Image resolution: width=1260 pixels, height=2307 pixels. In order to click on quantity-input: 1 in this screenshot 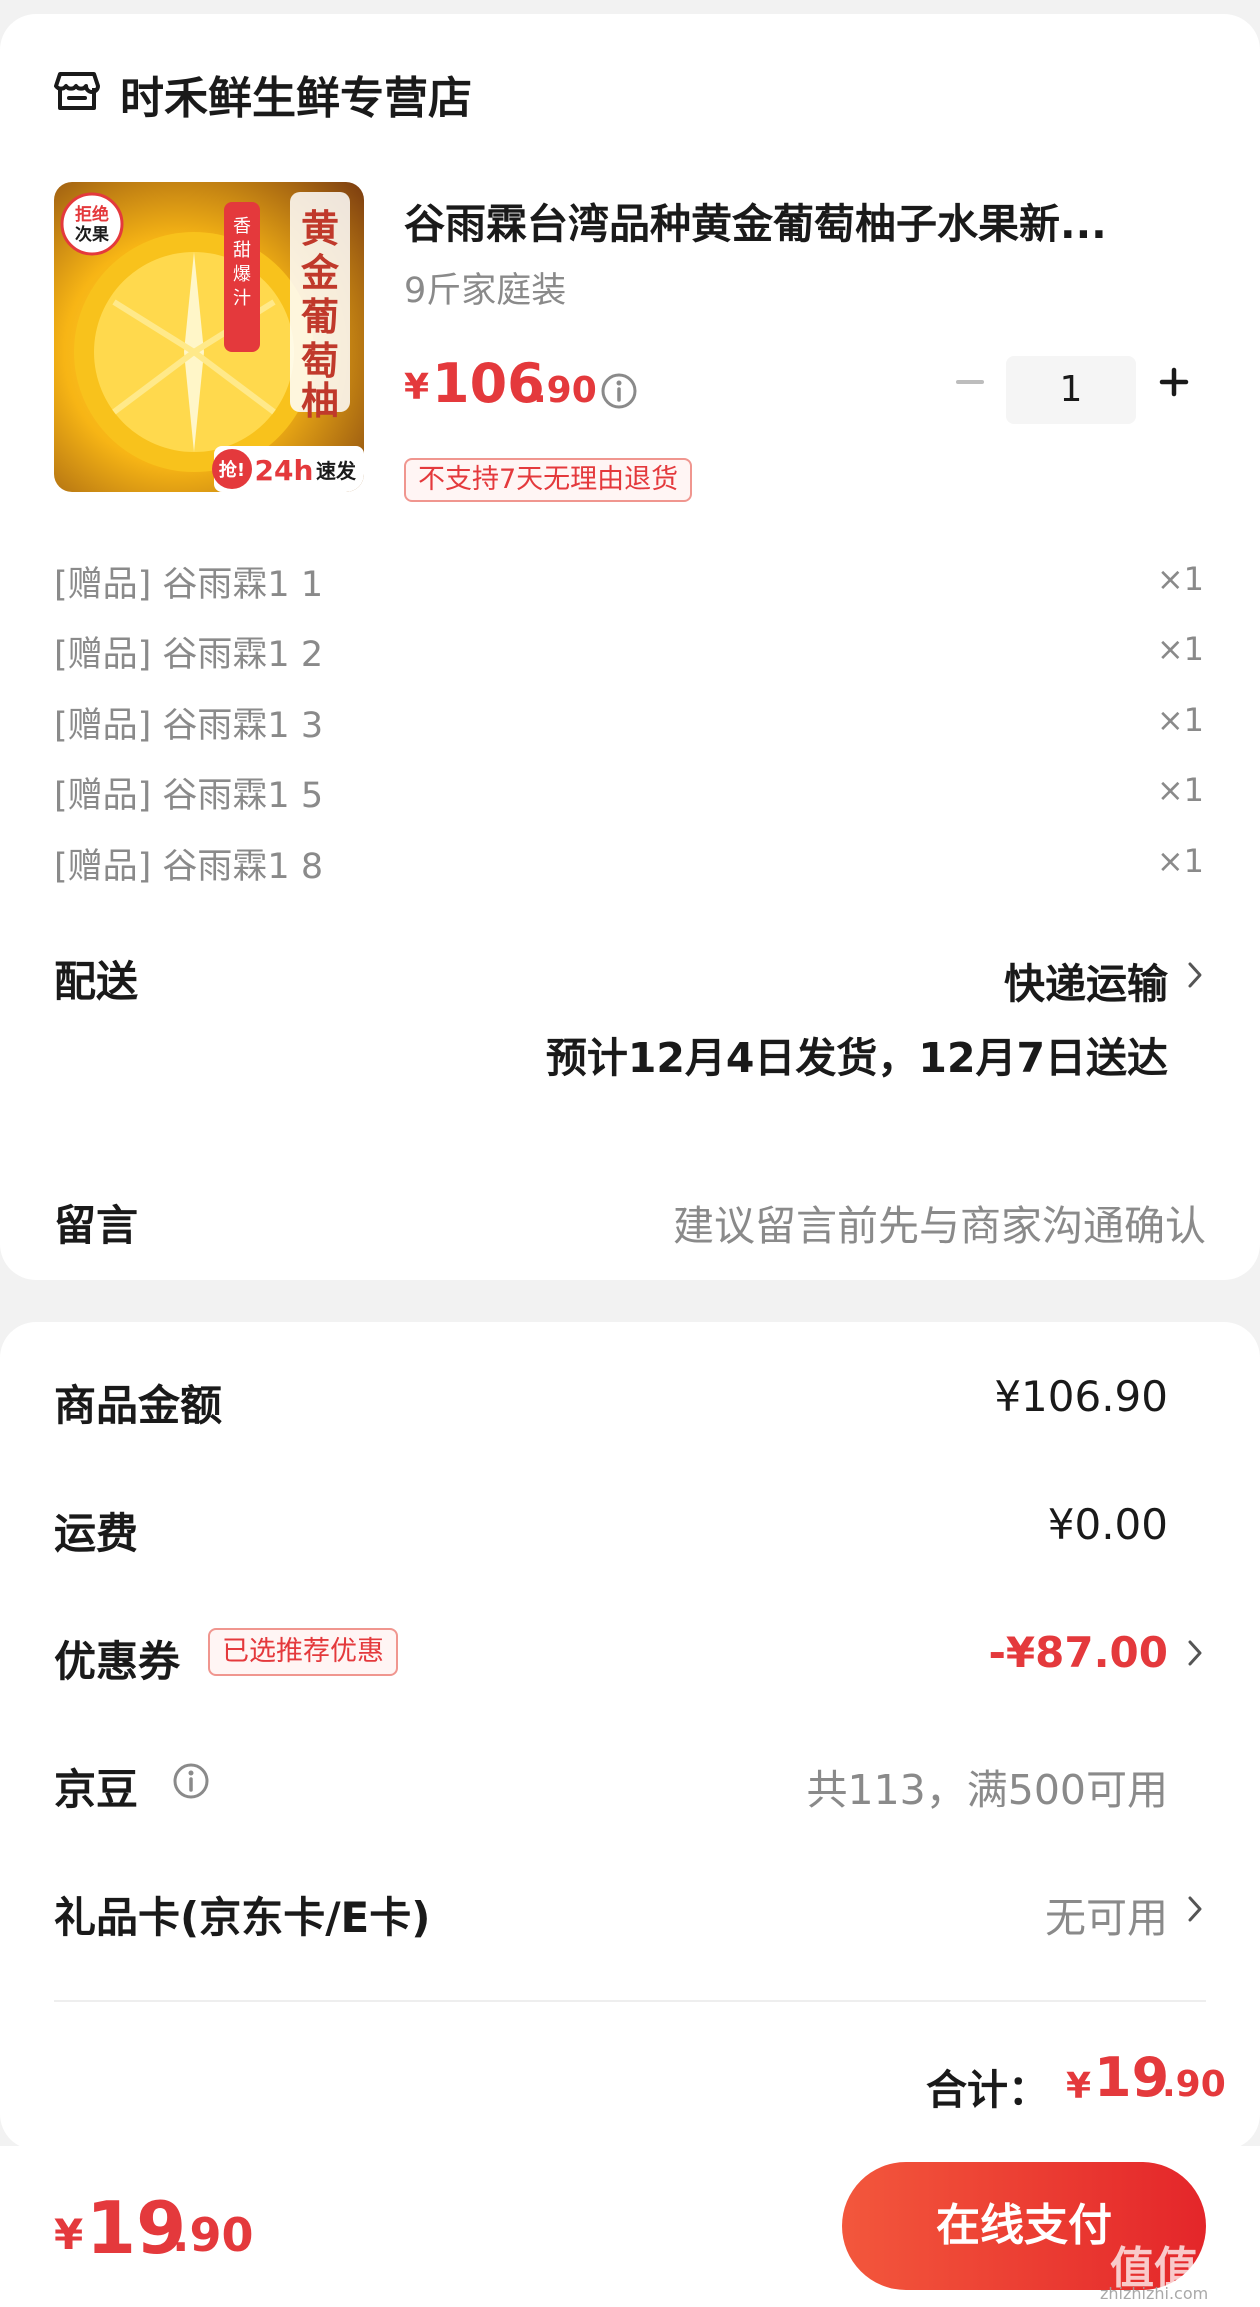, I will do `click(1071, 390)`.